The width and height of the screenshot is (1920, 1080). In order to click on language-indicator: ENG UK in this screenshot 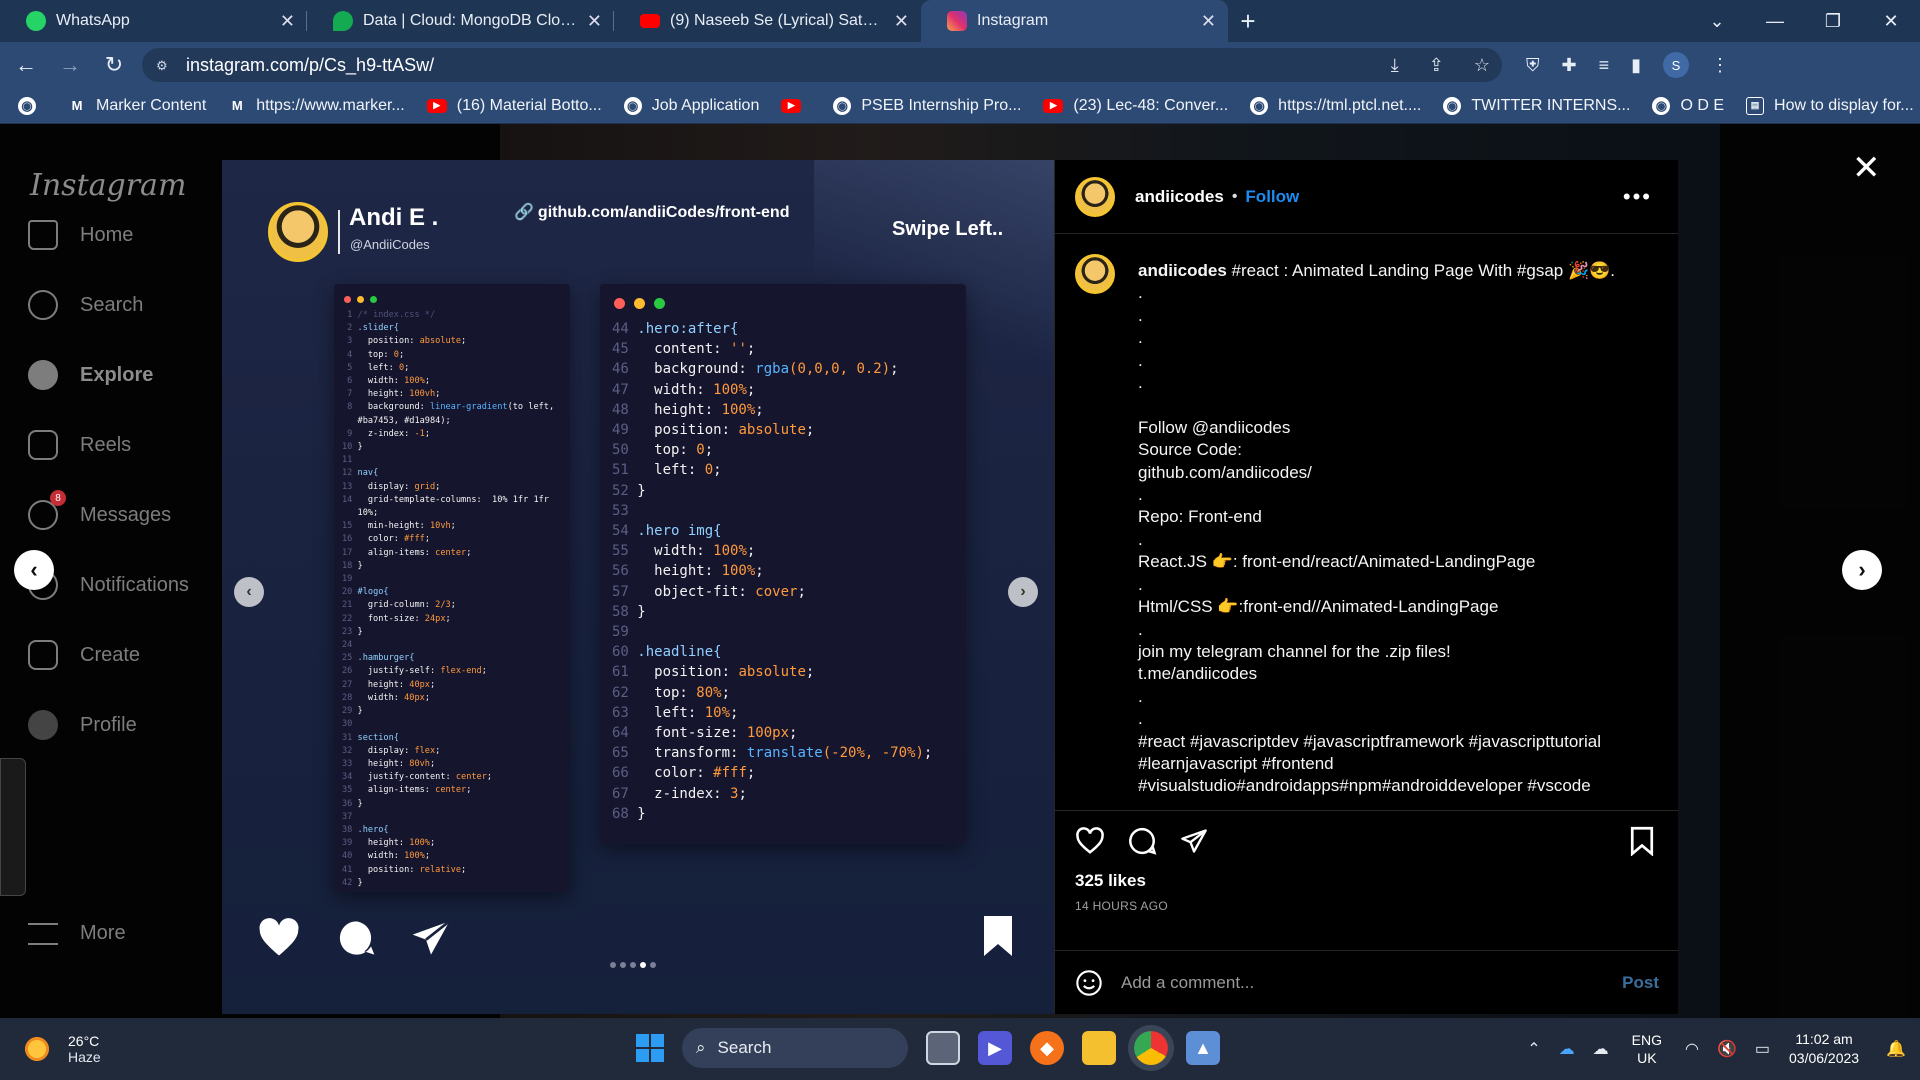, I will do `click(1647, 1049)`.